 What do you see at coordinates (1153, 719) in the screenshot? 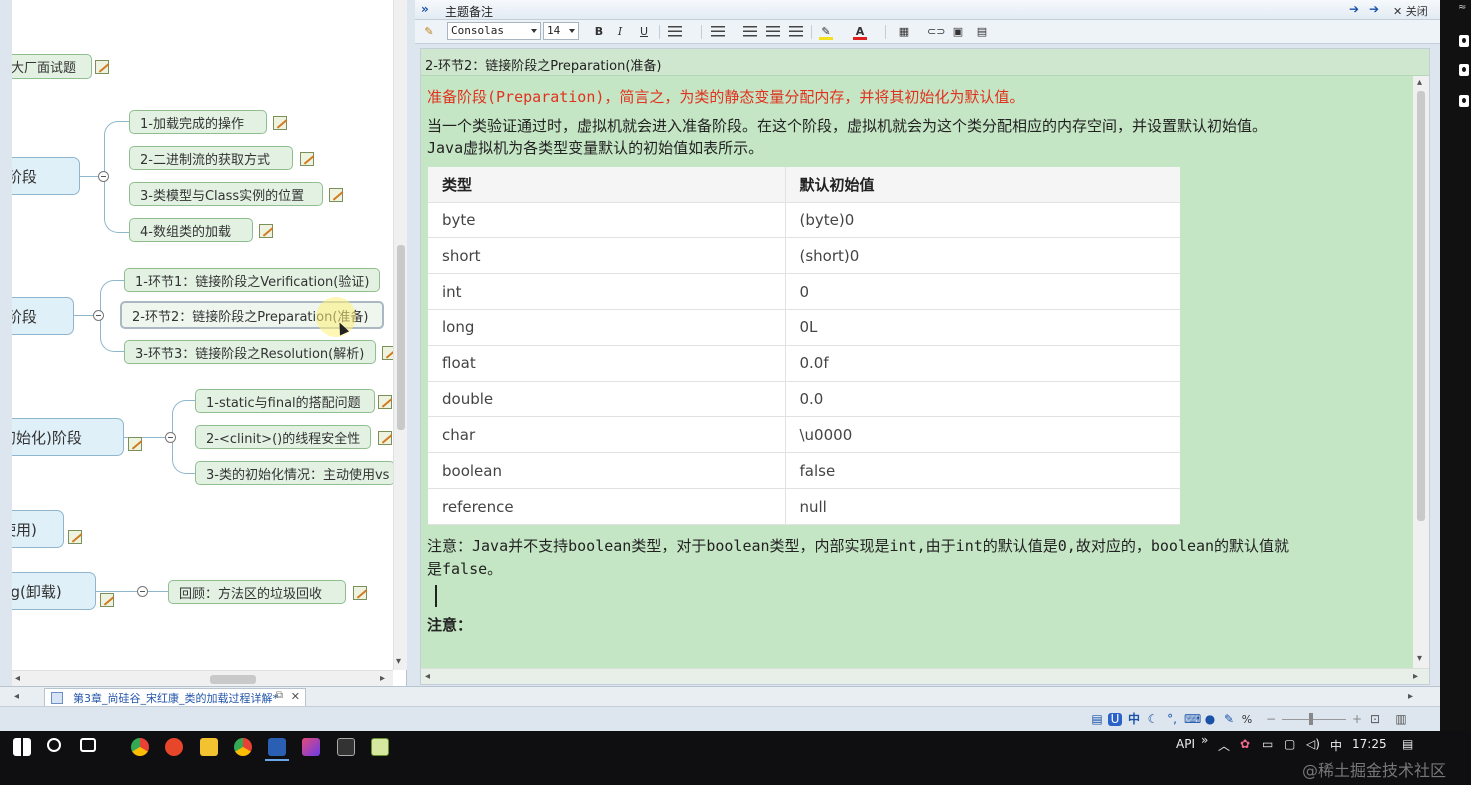
I see `moon-icon: ☾` at bounding box center [1153, 719].